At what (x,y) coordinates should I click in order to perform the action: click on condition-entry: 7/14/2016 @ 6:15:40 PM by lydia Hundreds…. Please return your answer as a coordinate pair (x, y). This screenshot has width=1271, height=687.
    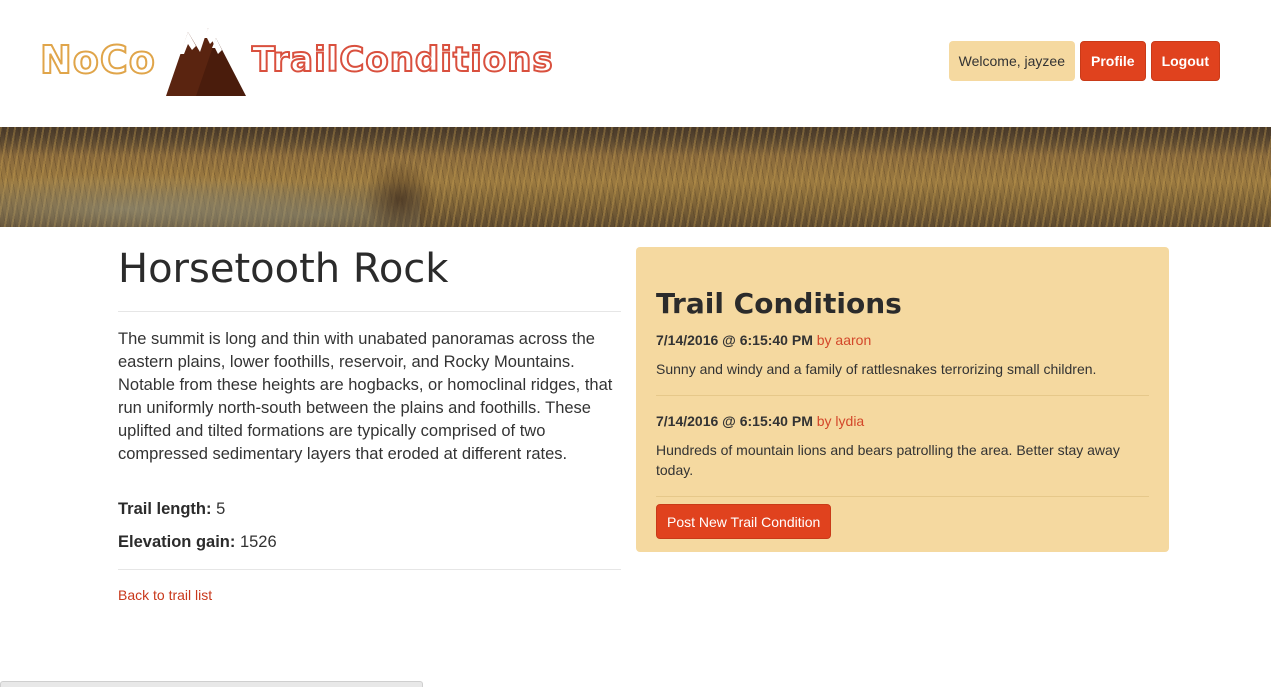
    Looking at the image, I should click on (902, 446).